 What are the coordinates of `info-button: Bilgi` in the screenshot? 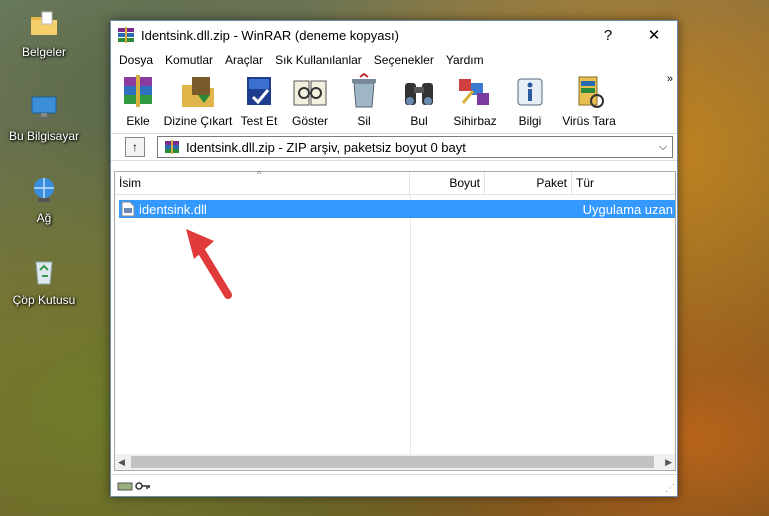 It's located at (530, 99).